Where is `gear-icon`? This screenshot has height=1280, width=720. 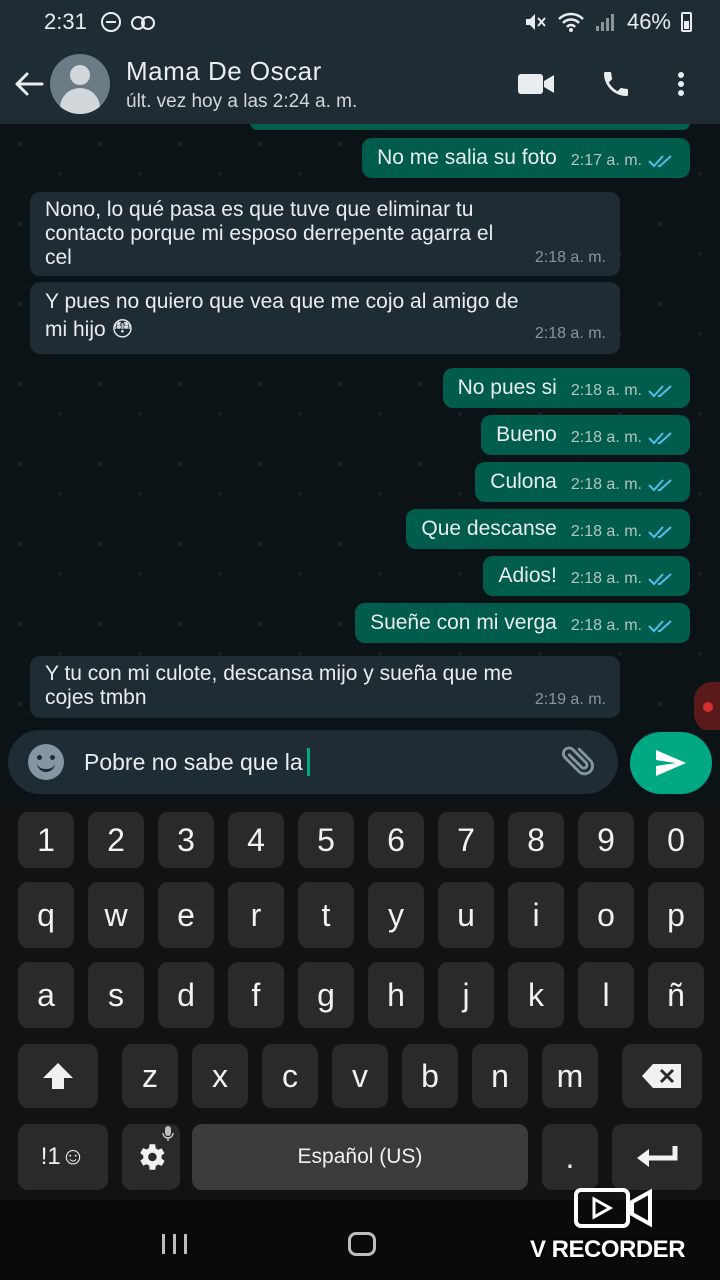
gear-icon is located at coordinates (152, 1157).